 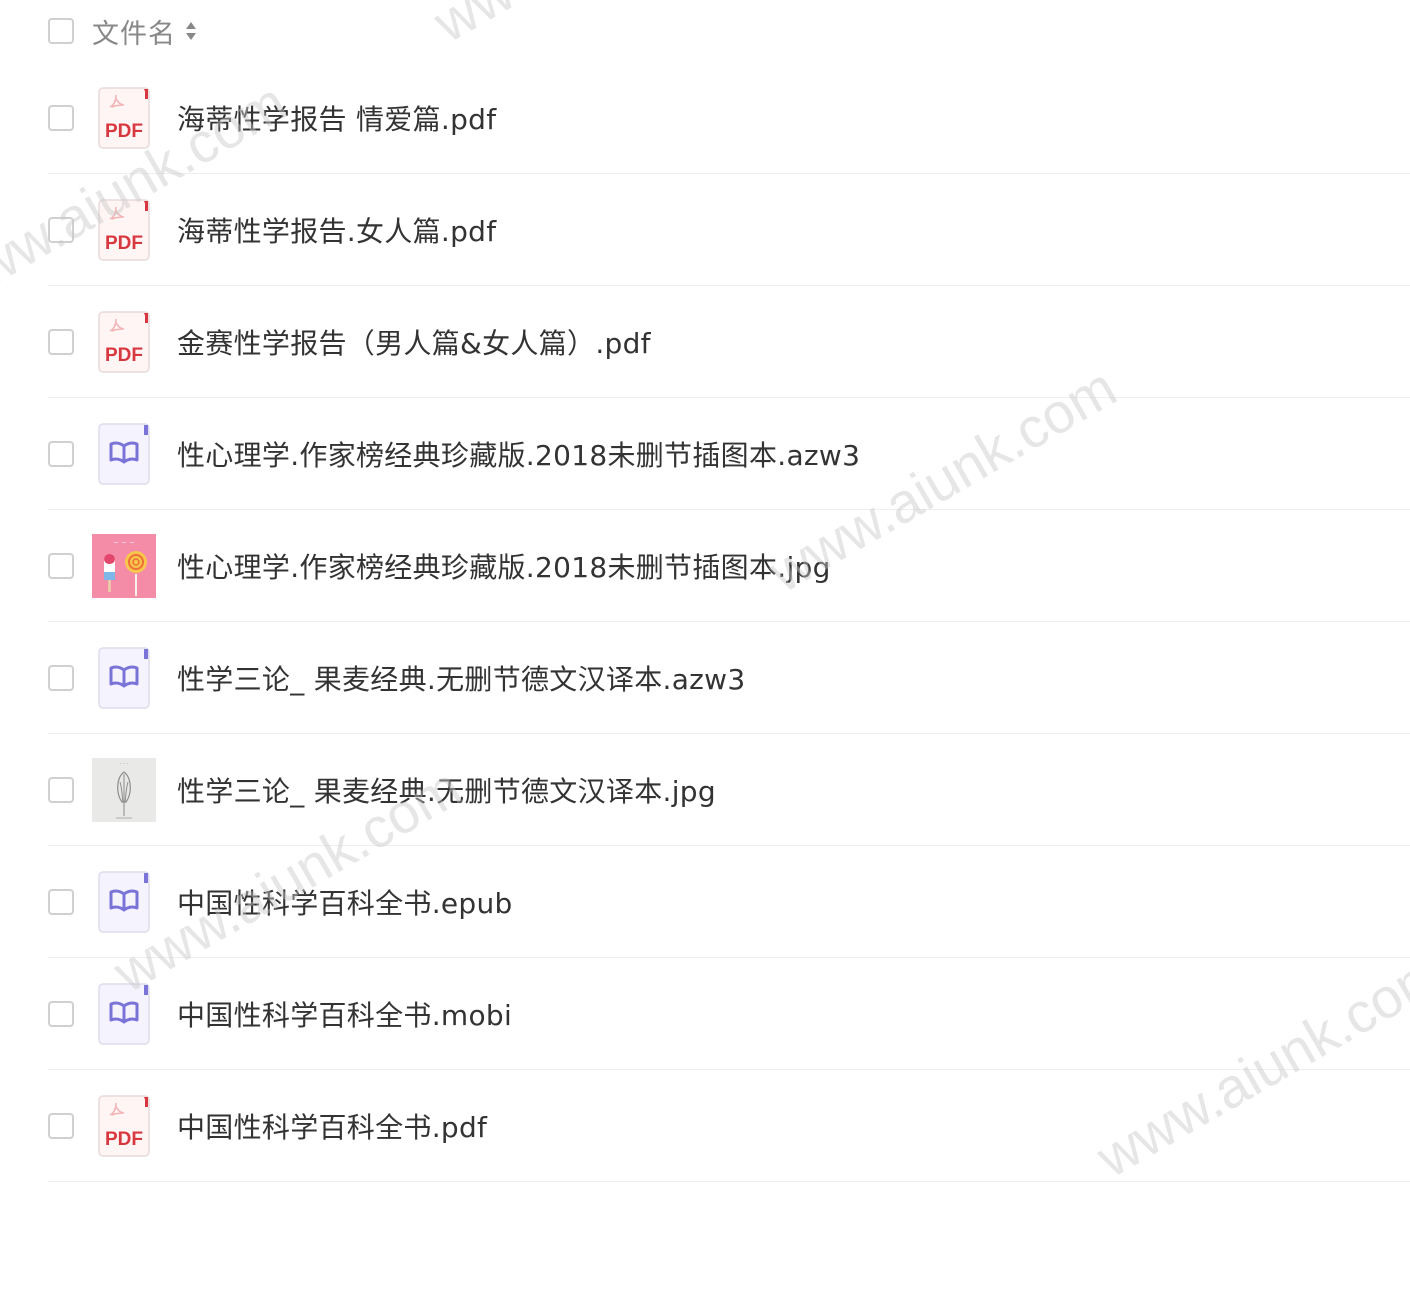 I want to click on file-name: 海蒂性学报告 情爱篇.pdf, so click(x=336, y=118).